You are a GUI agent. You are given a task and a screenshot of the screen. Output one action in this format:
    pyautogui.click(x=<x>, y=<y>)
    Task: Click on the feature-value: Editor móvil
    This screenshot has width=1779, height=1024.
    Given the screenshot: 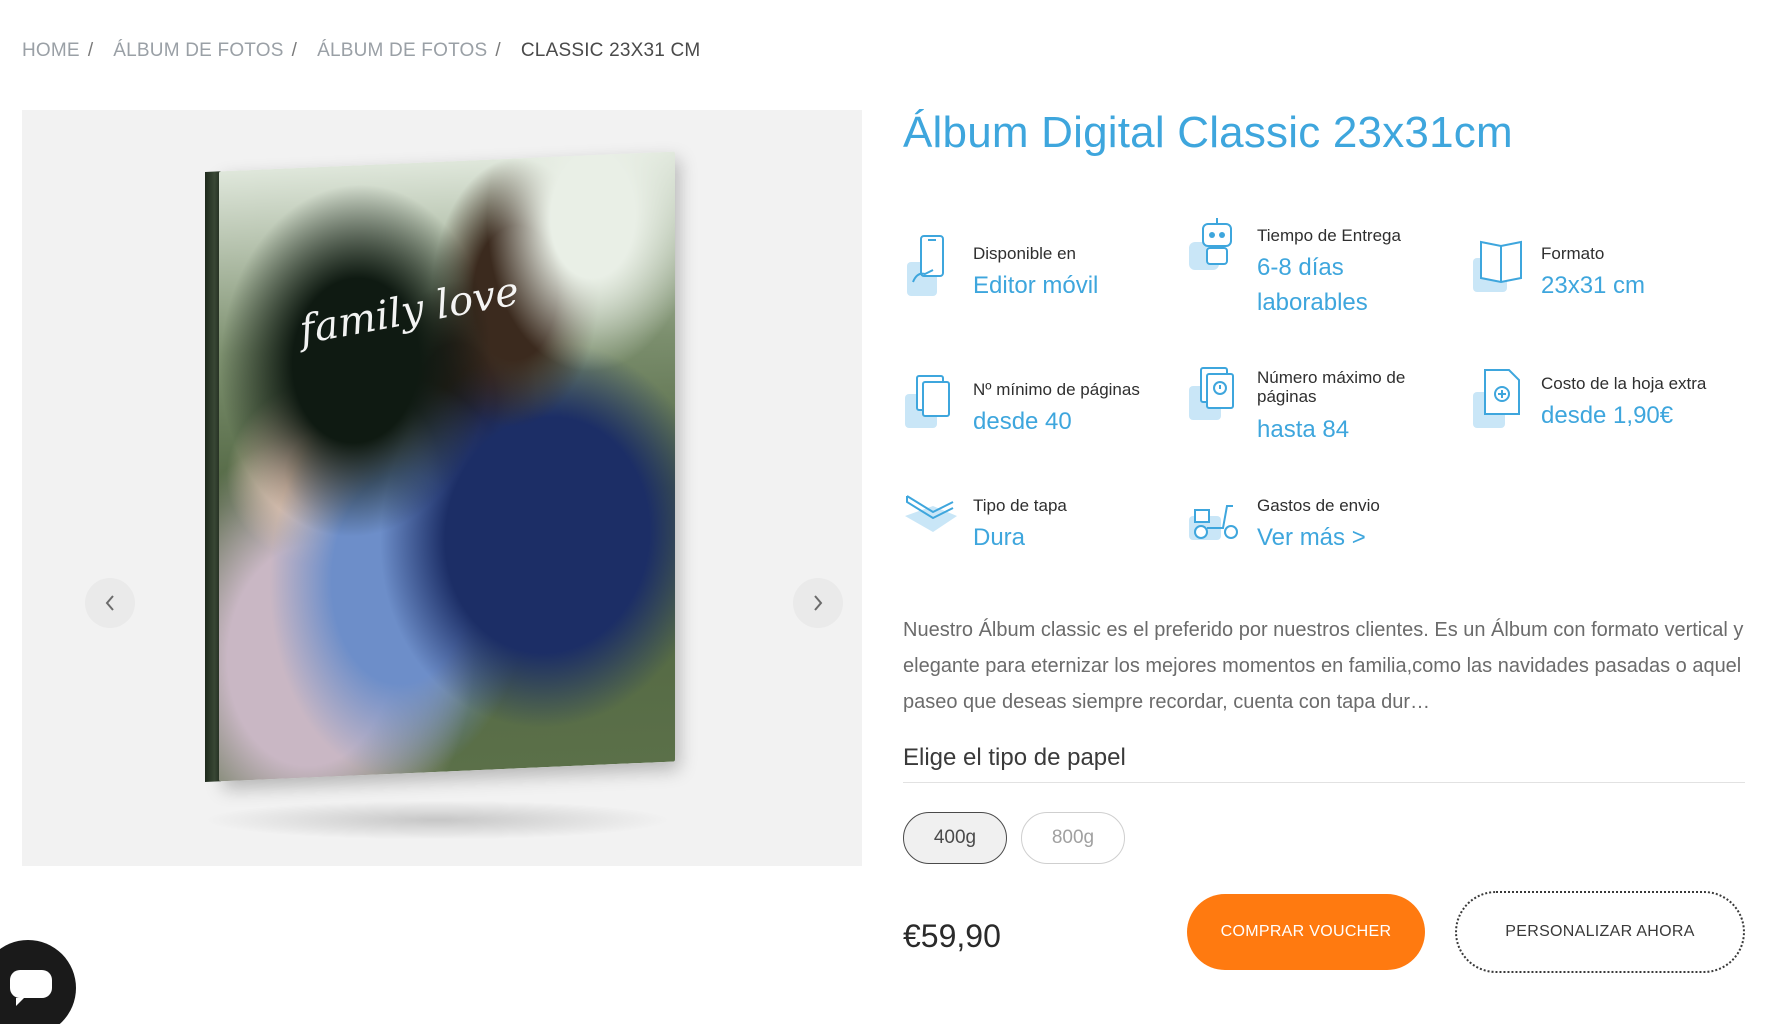 What is the action you would take?
    pyautogui.click(x=1036, y=285)
    